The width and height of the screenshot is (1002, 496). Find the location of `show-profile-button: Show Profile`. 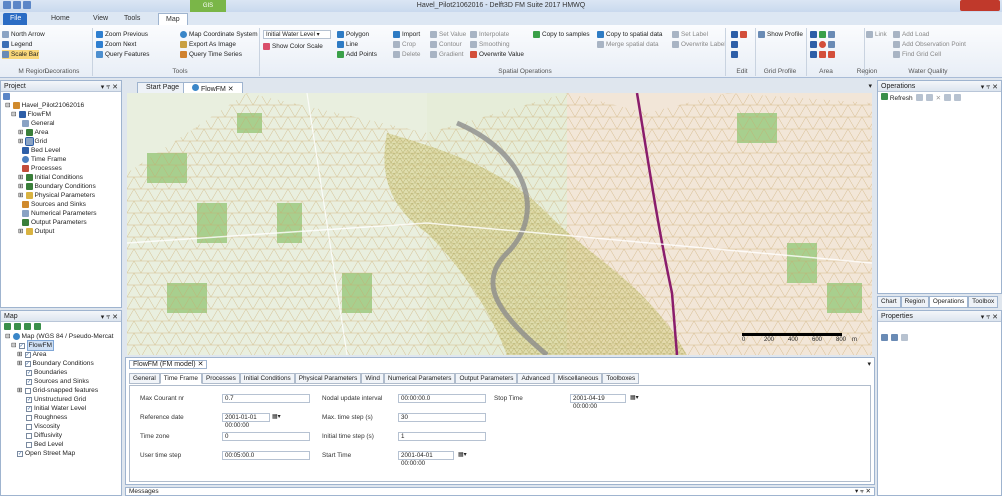

show-profile-button: Show Profile is located at coordinates (780, 34).